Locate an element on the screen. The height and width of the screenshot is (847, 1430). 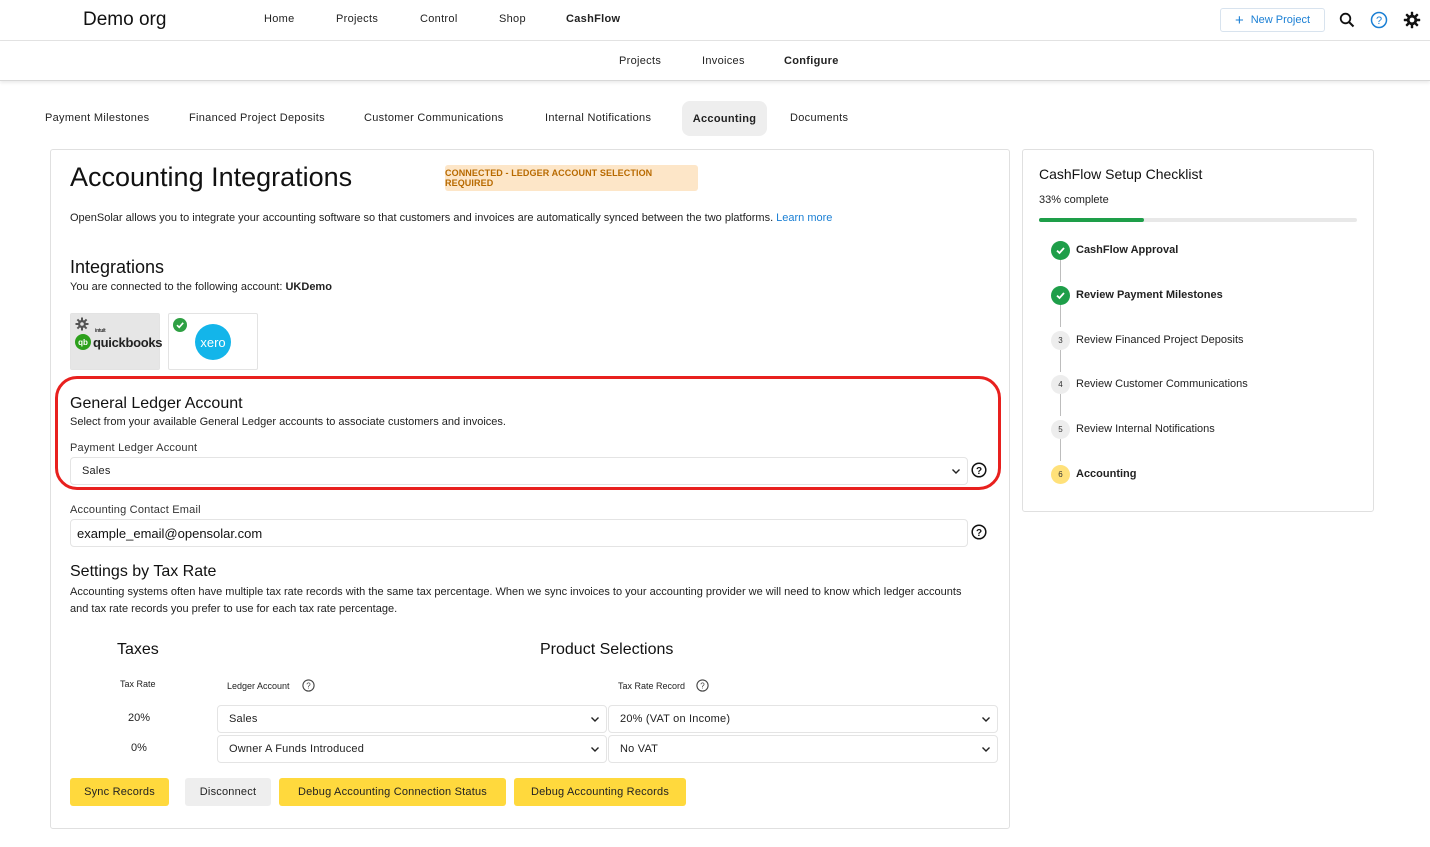
contact-email-field: example_email@opensolar.com is located at coordinates (519, 533).